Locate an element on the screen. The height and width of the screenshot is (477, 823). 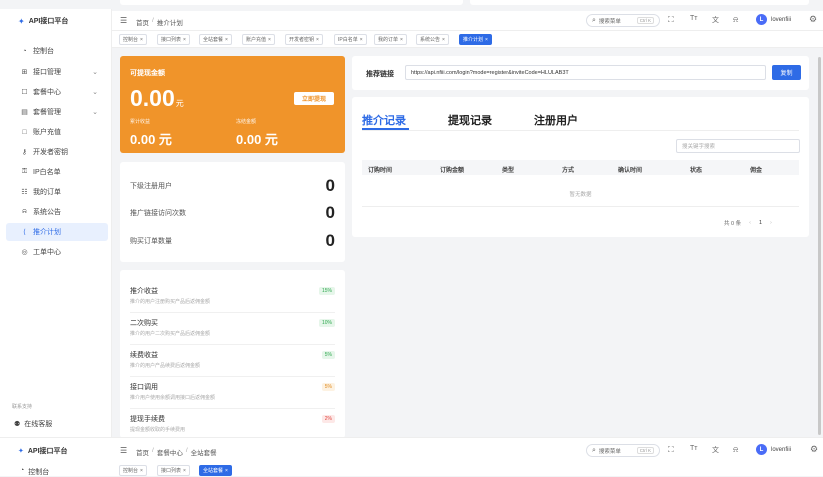
bottom-user-menu: L lovenfiii is located at coordinates (773, 449).